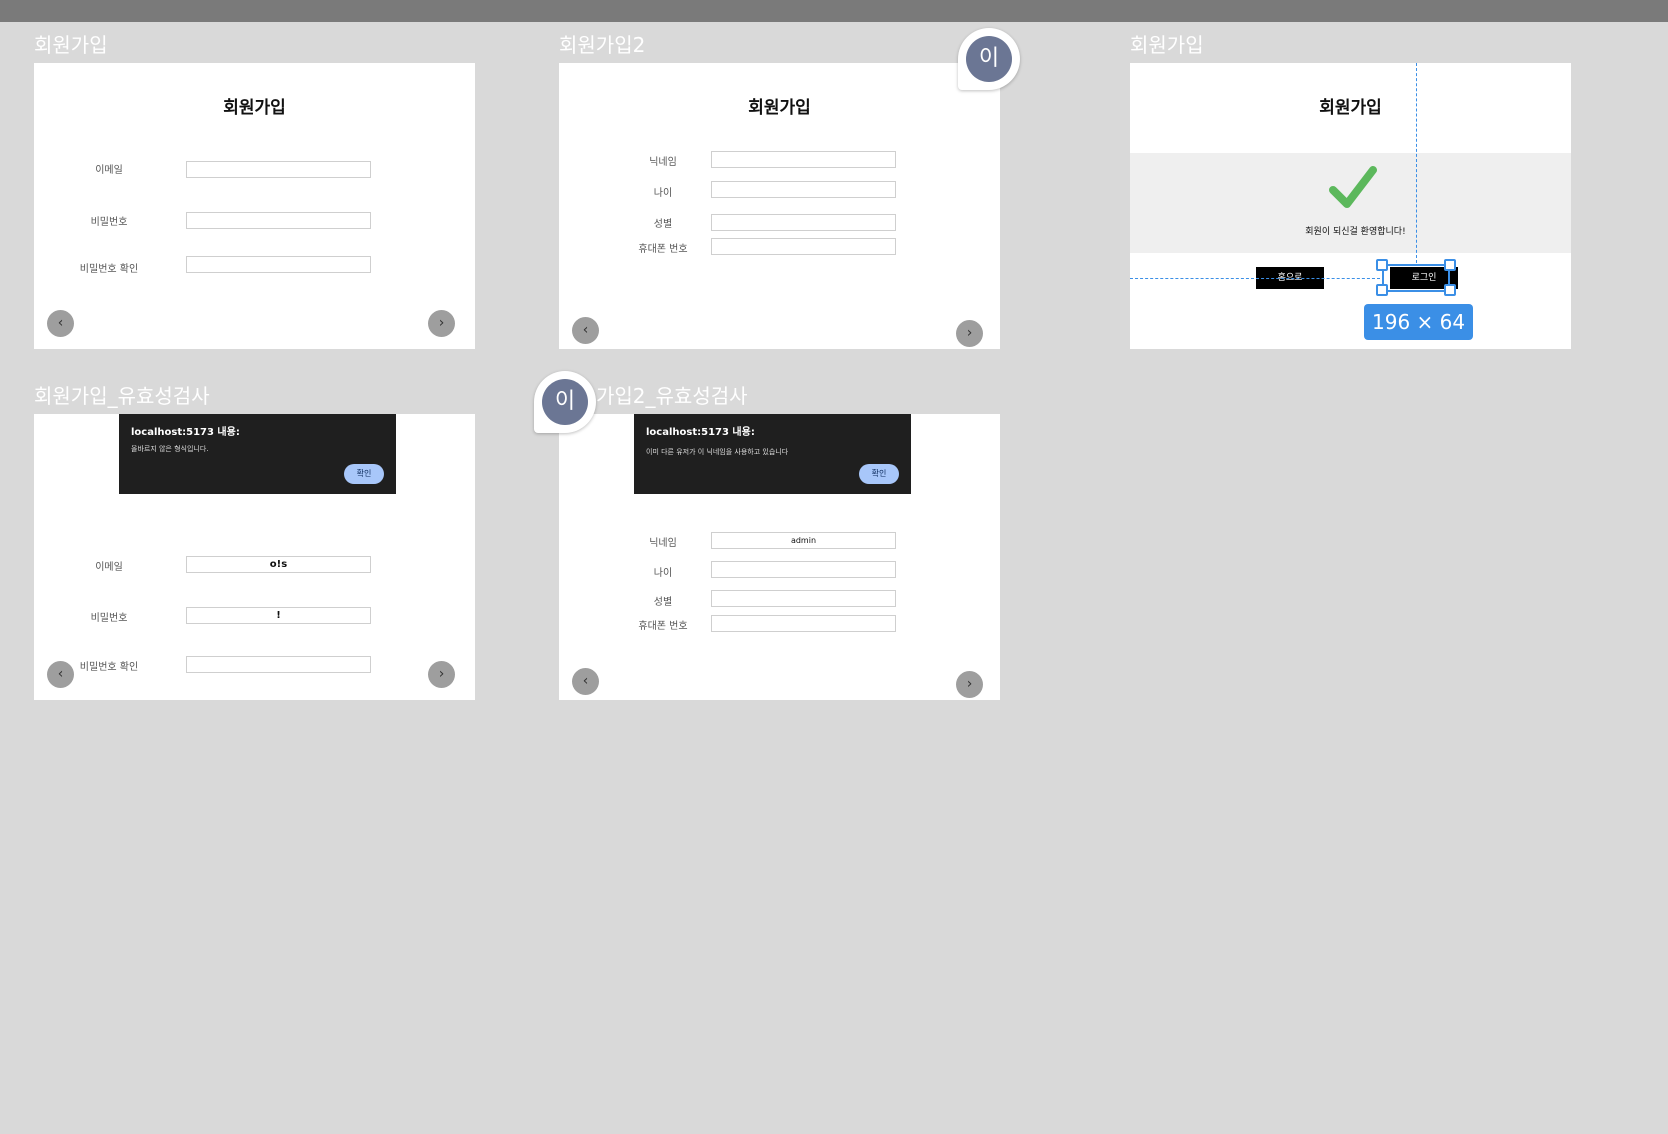  I want to click on frame-label-signup2-validation: 가입2_유효성검사, so click(672, 396).